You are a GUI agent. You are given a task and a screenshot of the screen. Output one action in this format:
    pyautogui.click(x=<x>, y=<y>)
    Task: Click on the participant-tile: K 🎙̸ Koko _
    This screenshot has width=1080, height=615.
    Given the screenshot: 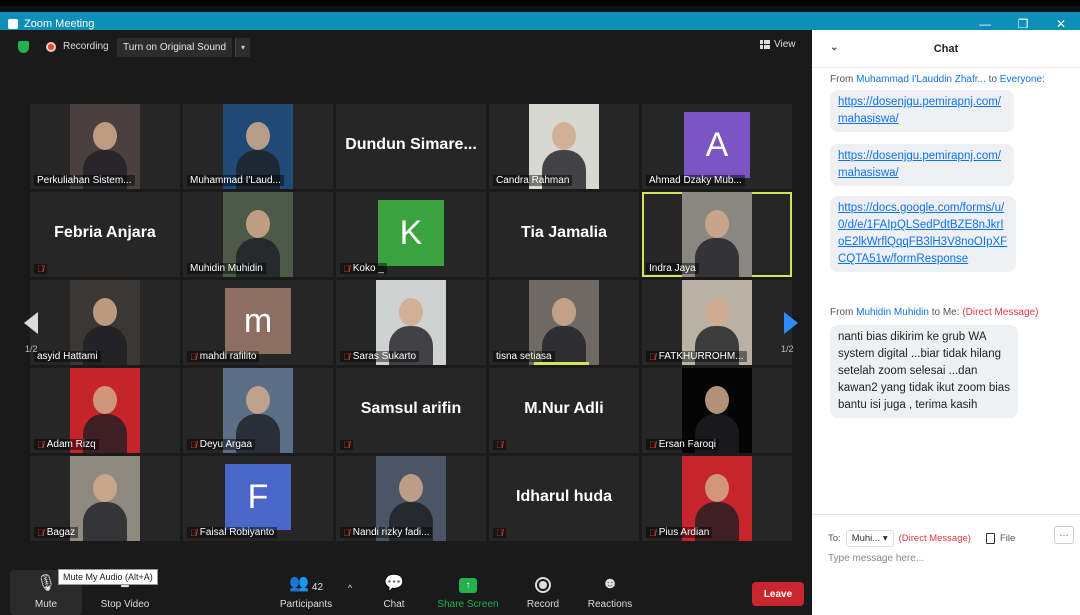 What is the action you would take?
    pyautogui.click(x=411, y=234)
    